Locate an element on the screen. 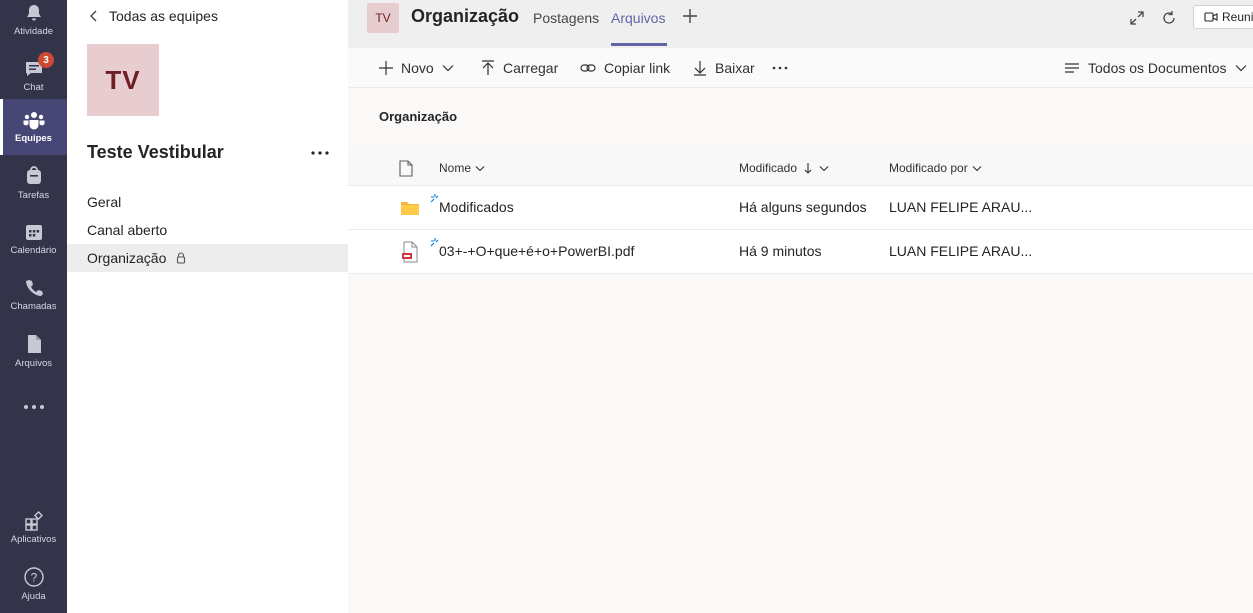  folder-icon is located at coordinates (410, 208).